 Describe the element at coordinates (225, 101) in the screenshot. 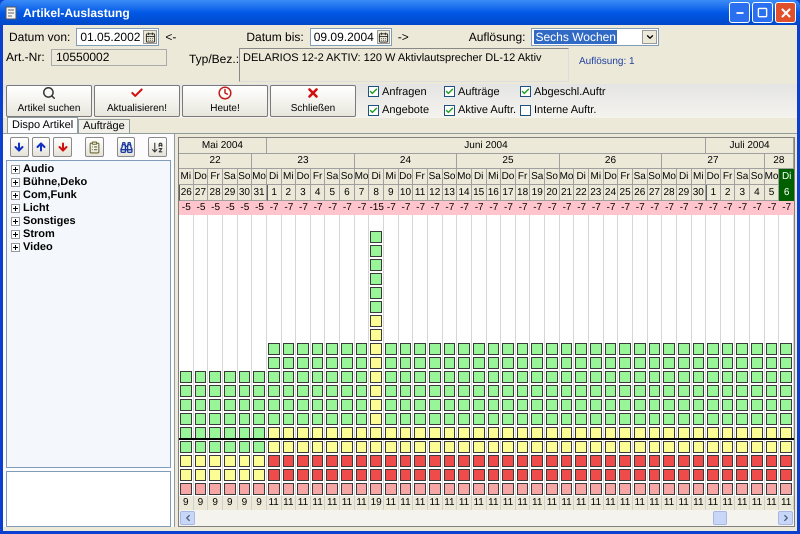

I see `toolbar-button: Heute!` at that location.